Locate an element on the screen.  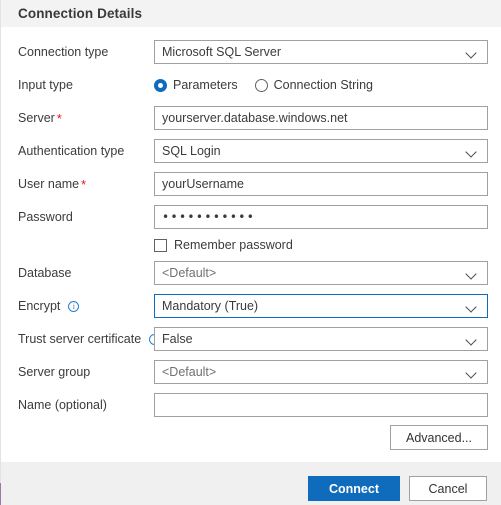
label-name-optional: Name (optional) is located at coordinates (62, 404).